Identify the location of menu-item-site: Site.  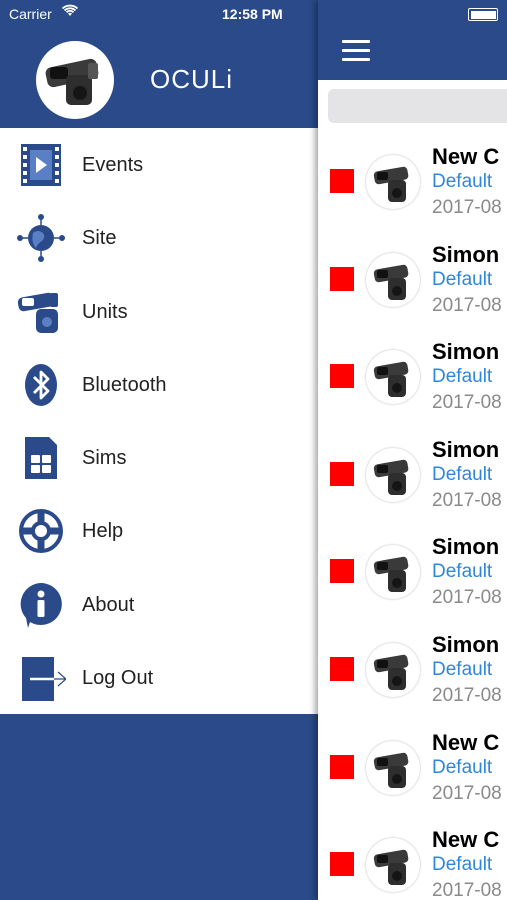
(159, 237).